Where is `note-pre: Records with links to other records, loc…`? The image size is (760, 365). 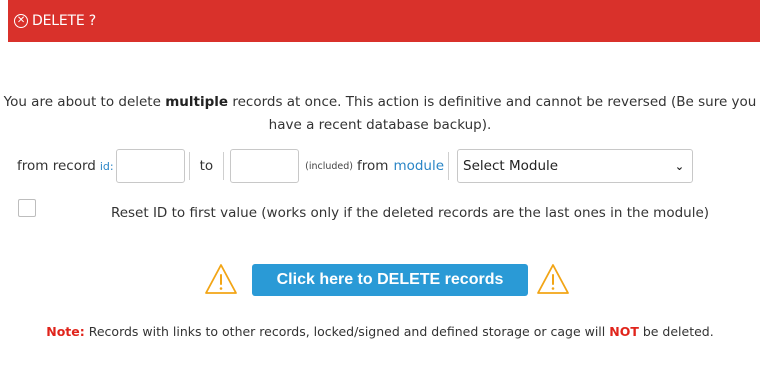
note-pre: Records with links to other records, loc… is located at coordinates (347, 331).